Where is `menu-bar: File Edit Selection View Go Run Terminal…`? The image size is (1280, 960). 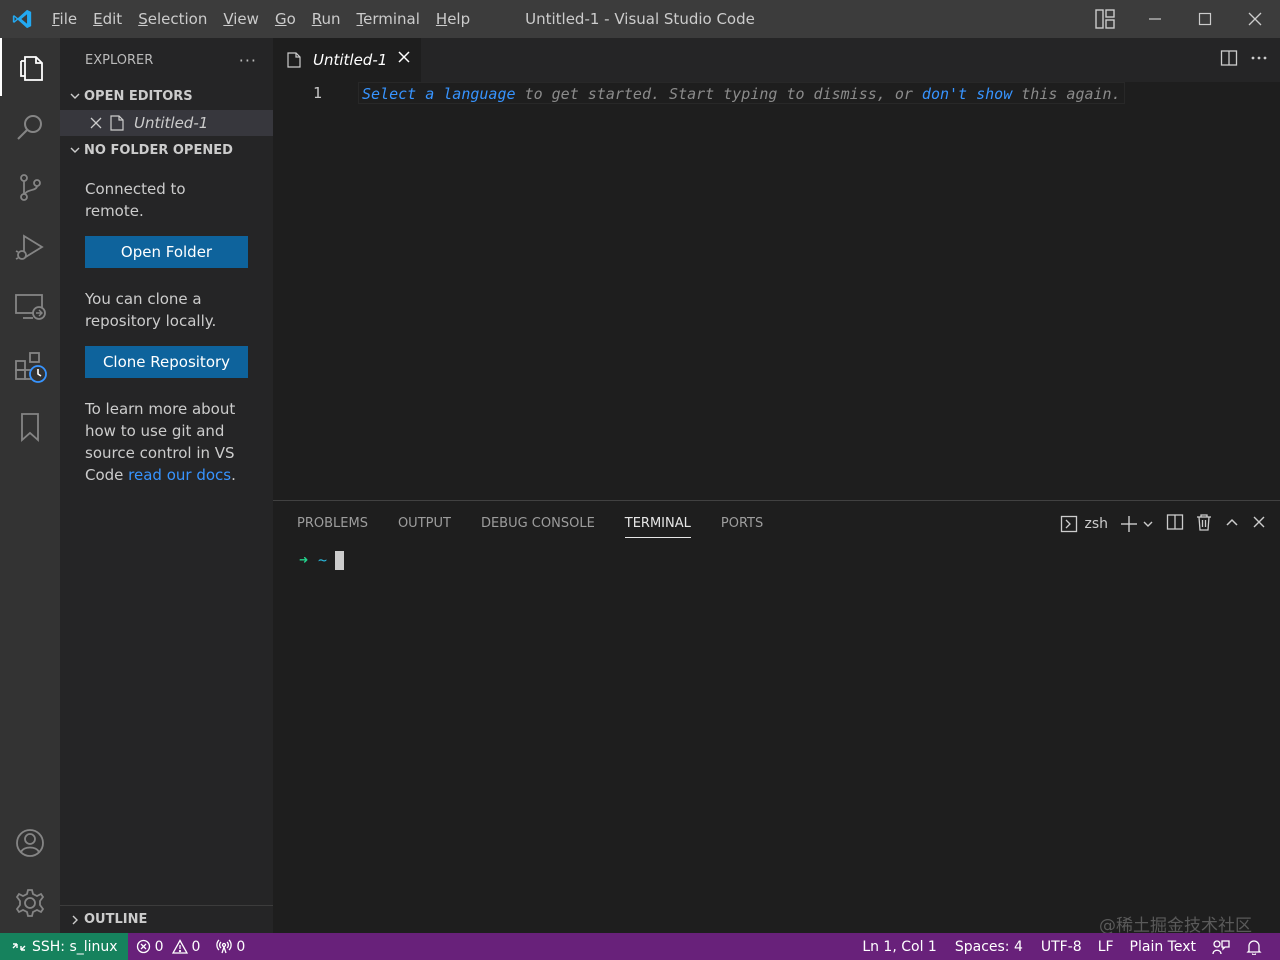 menu-bar: File Edit Selection View Go Run Terminal… is located at coordinates (261, 19).